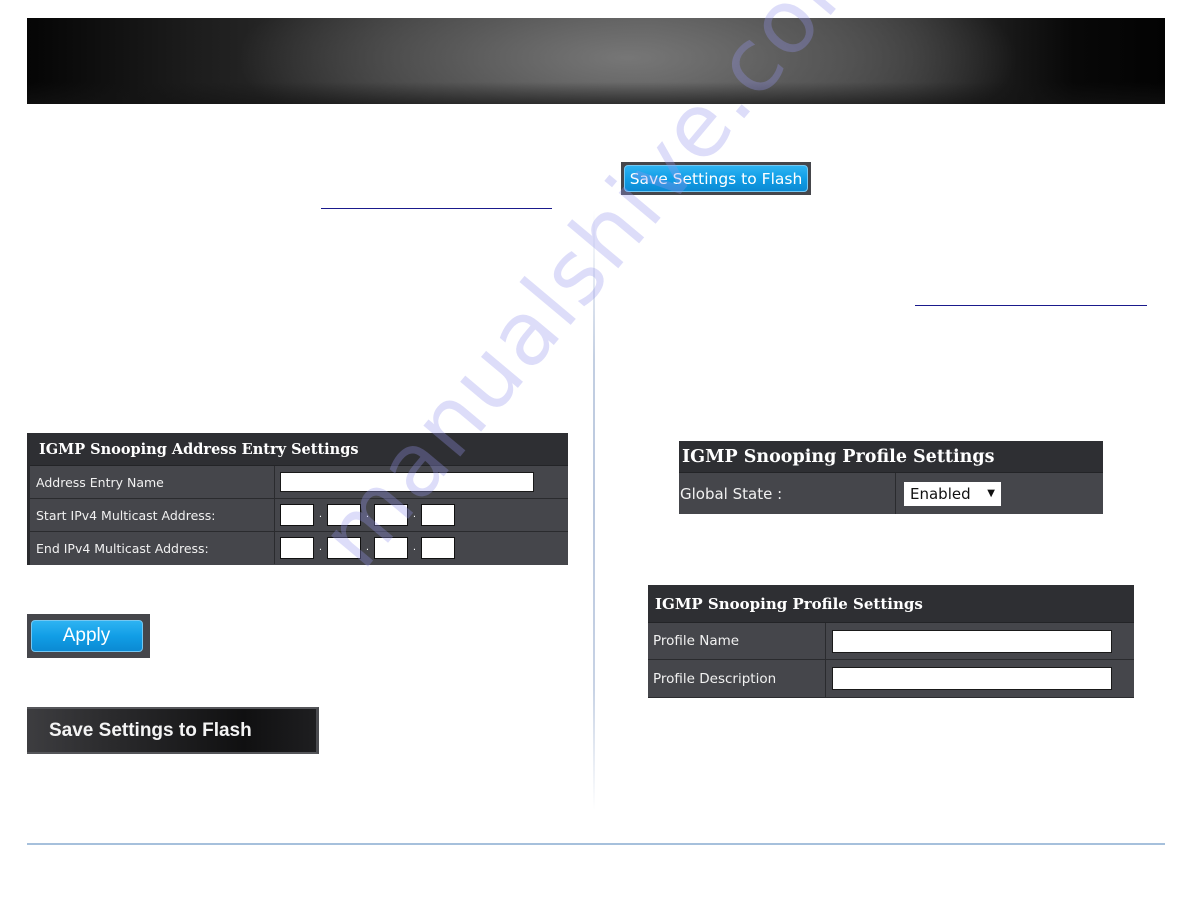 Image resolution: width=1188 pixels, height=918 pixels. What do you see at coordinates (596, 844) in the screenshot?
I see `footer-rule` at bounding box center [596, 844].